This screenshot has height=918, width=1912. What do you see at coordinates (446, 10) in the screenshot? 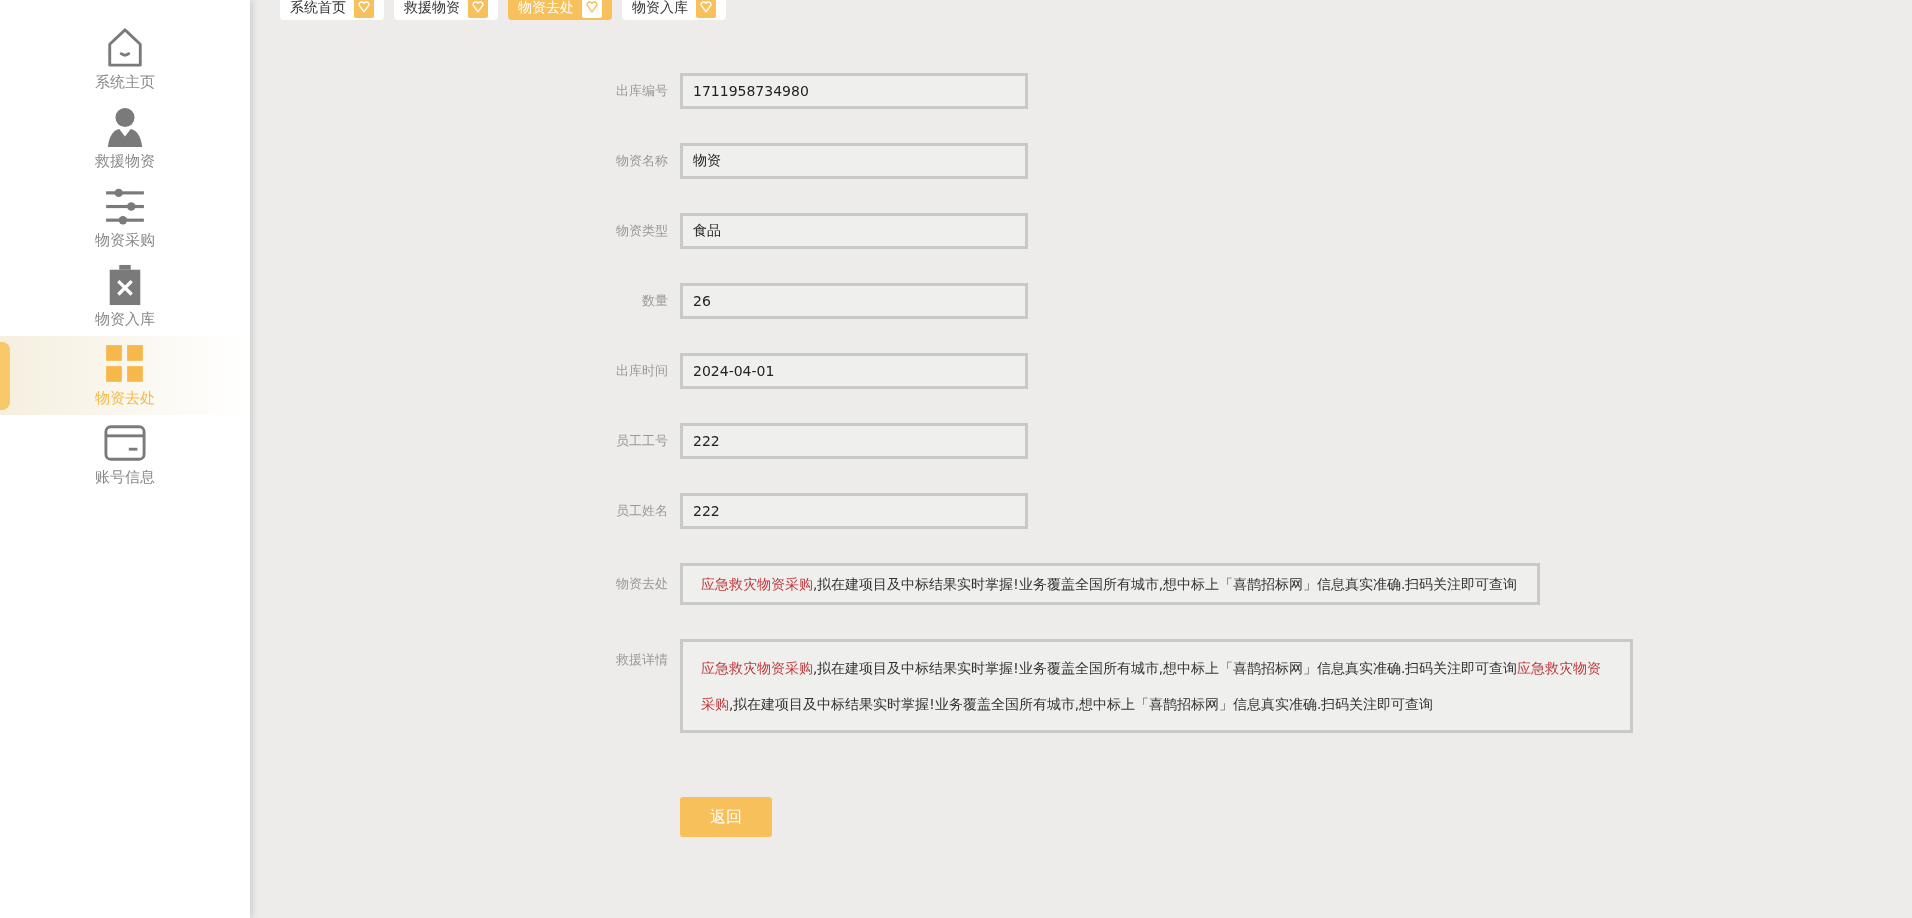
I see `tab: 救援物资` at bounding box center [446, 10].